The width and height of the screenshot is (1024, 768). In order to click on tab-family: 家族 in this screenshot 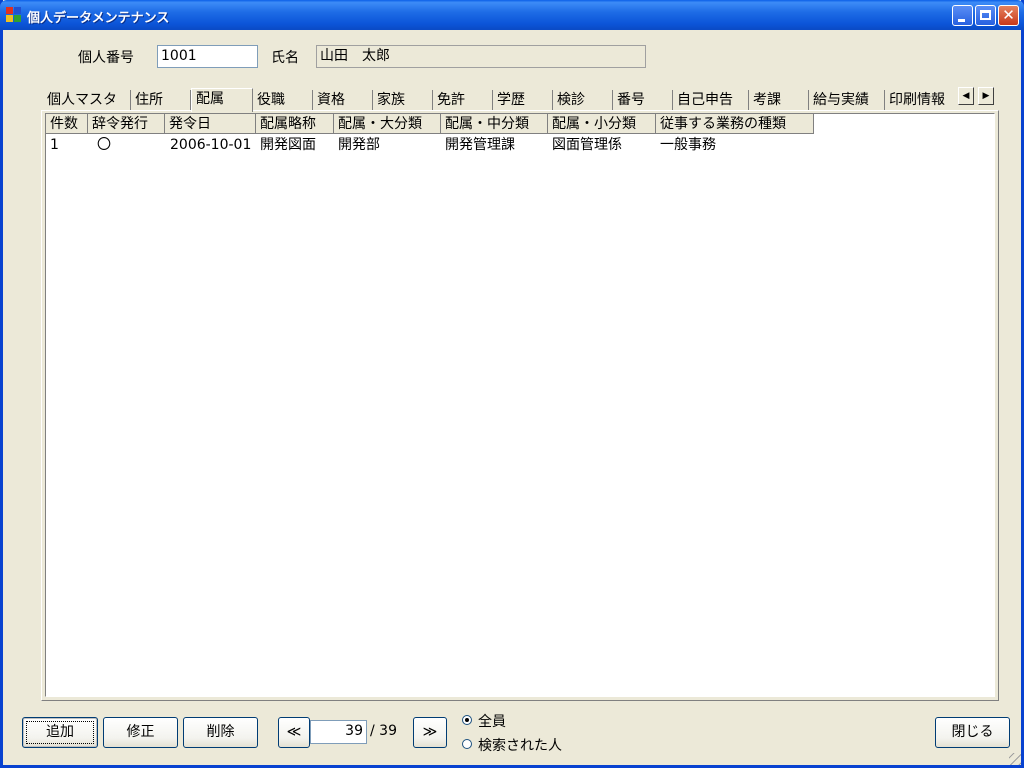, I will do `click(403, 100)`.